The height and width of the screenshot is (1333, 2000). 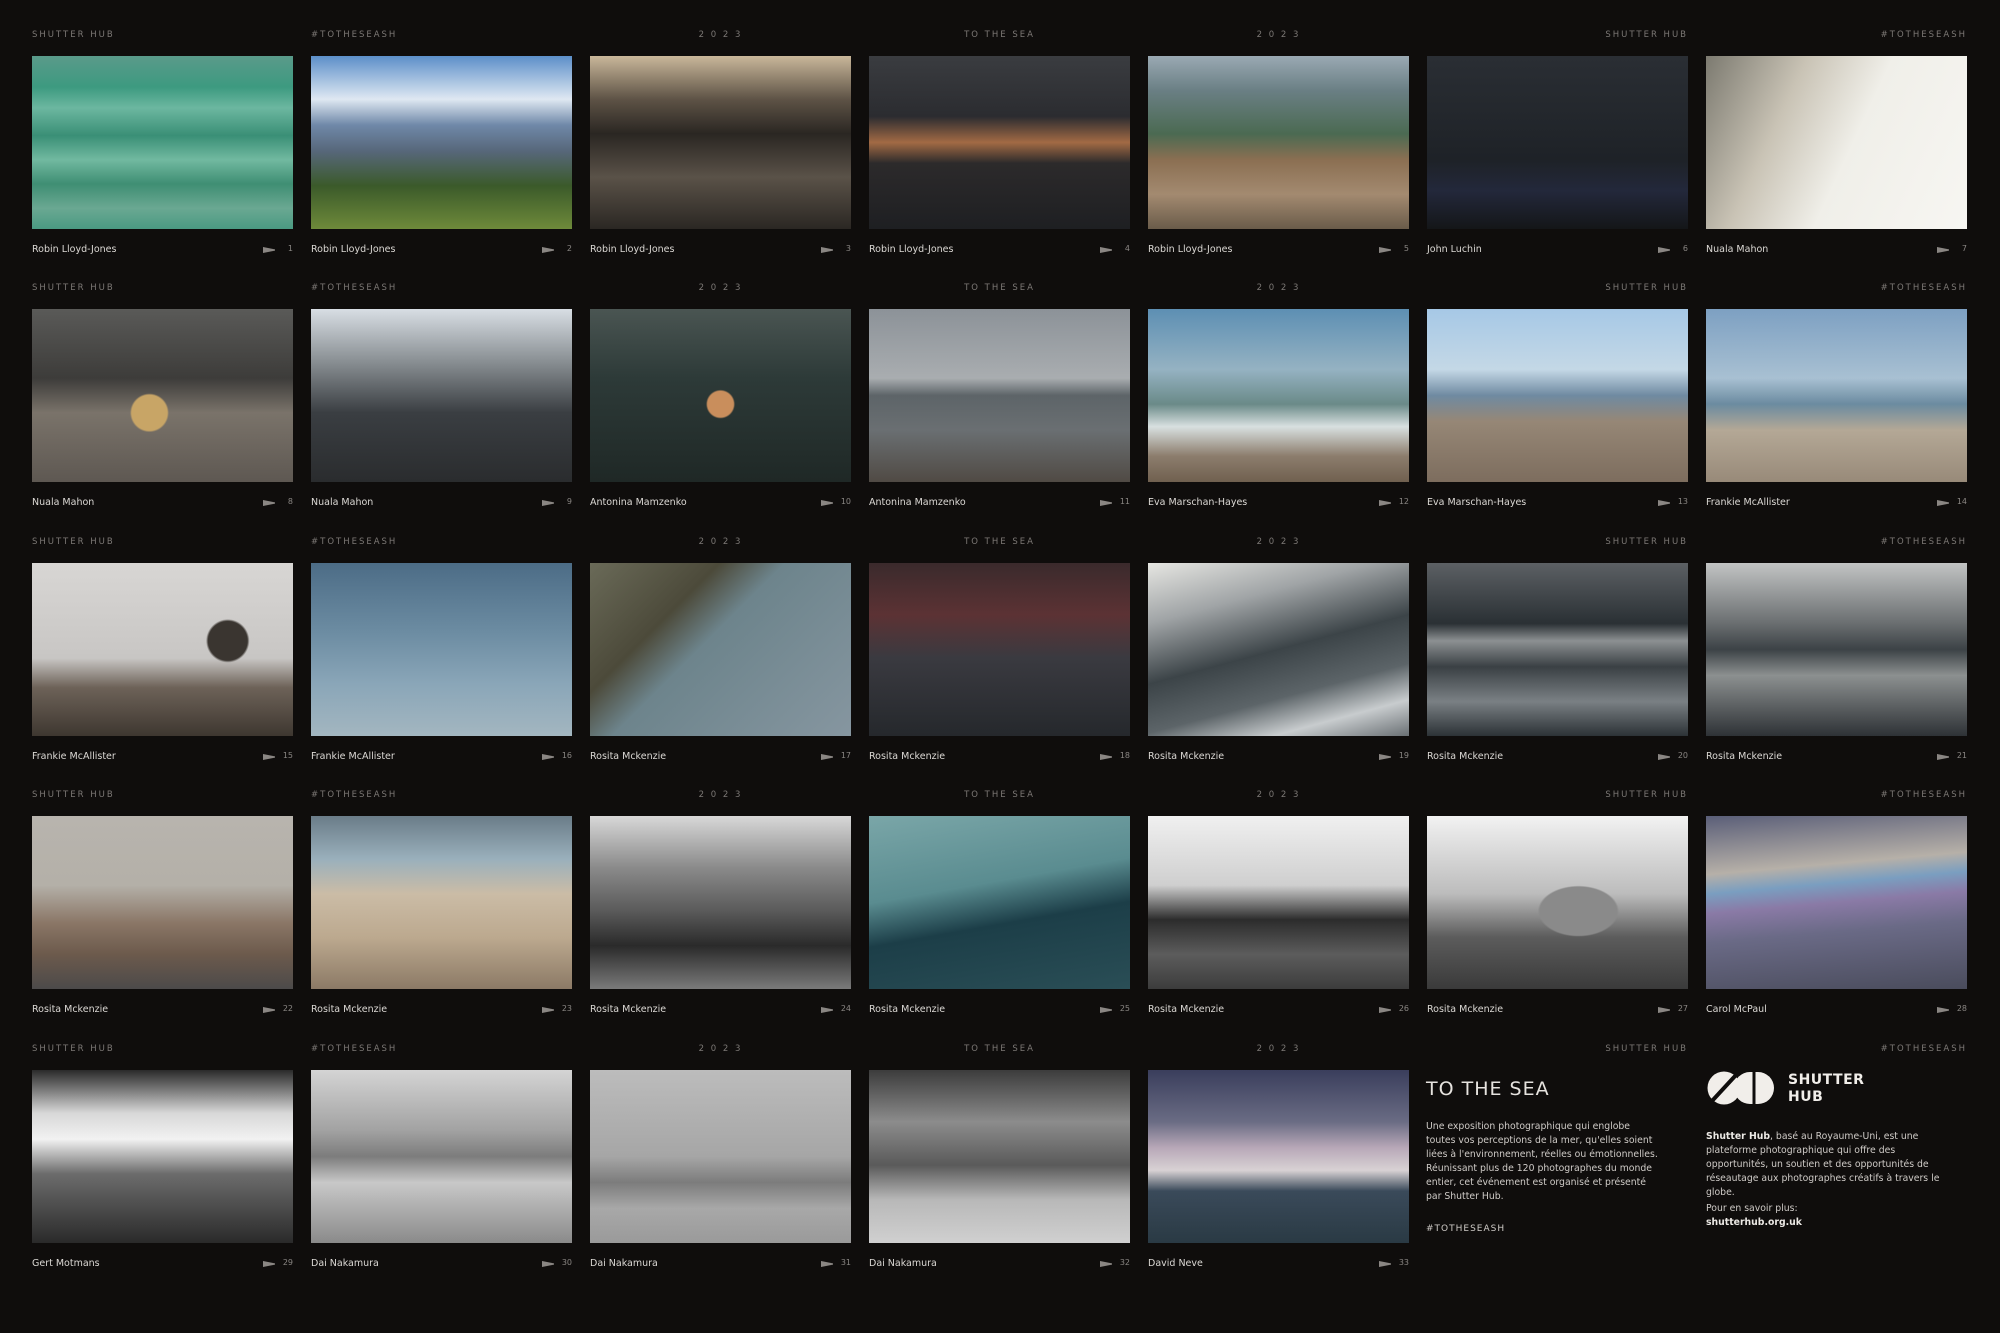 I want to click on grid-cell: SHUTTER HUB Frankie McAllister 15, so click(x=162, y=655).